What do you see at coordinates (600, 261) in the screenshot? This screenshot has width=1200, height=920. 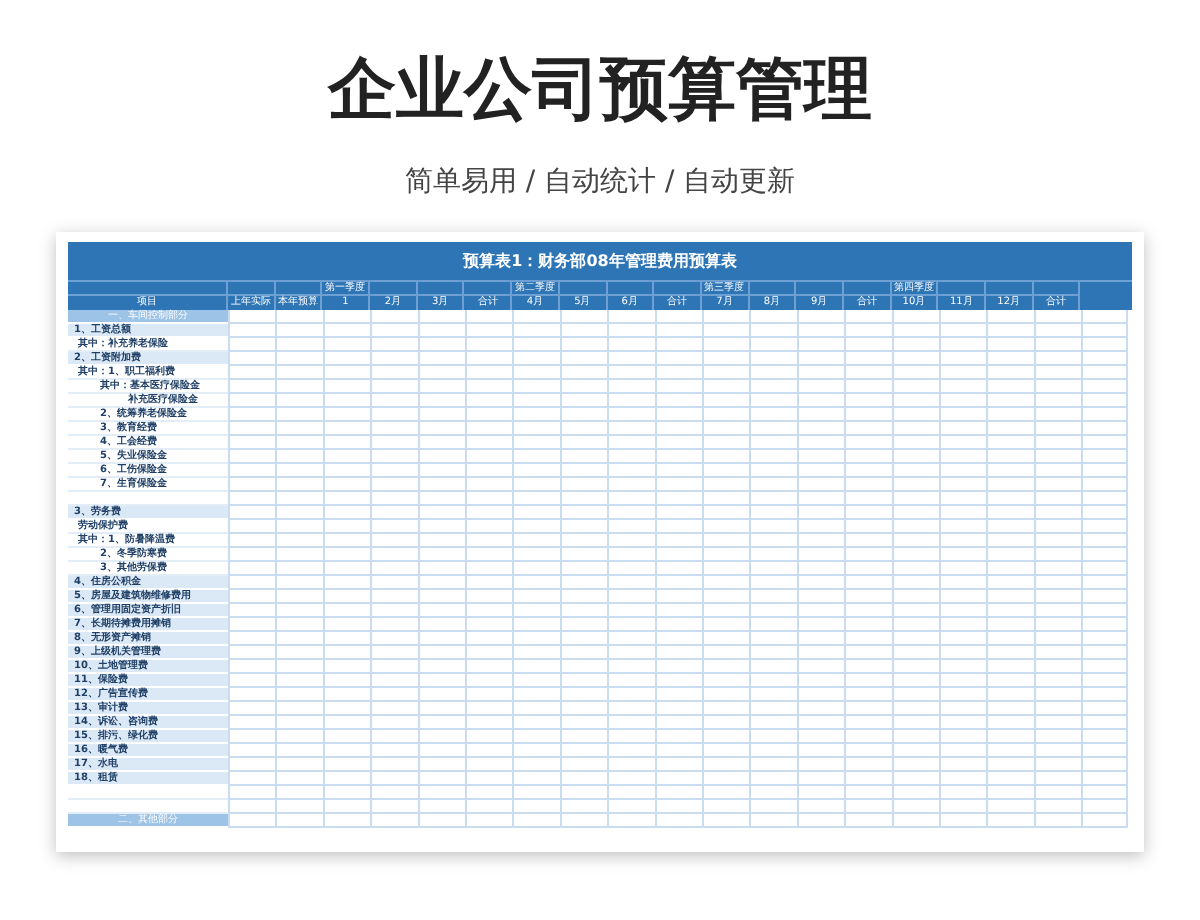 I see `table-title: 预算表1：财务部08年管理费用预算表` at bounding box center [600, 261].